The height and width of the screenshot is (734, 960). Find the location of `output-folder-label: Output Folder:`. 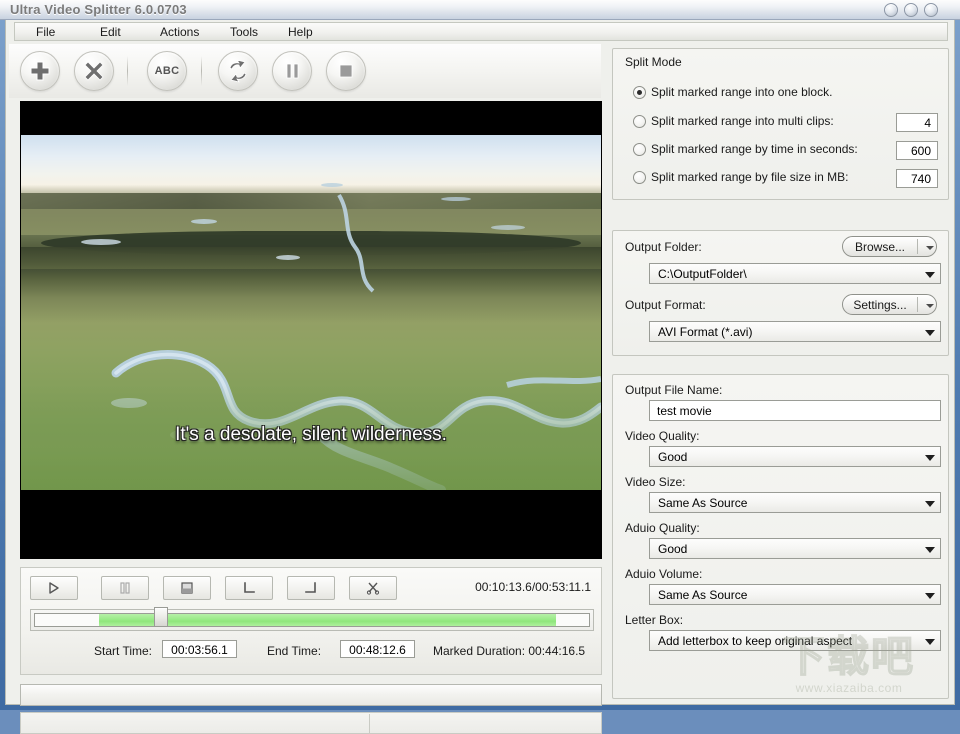

output-folder-label: Output Folder: is located at coordinates (663, 247).